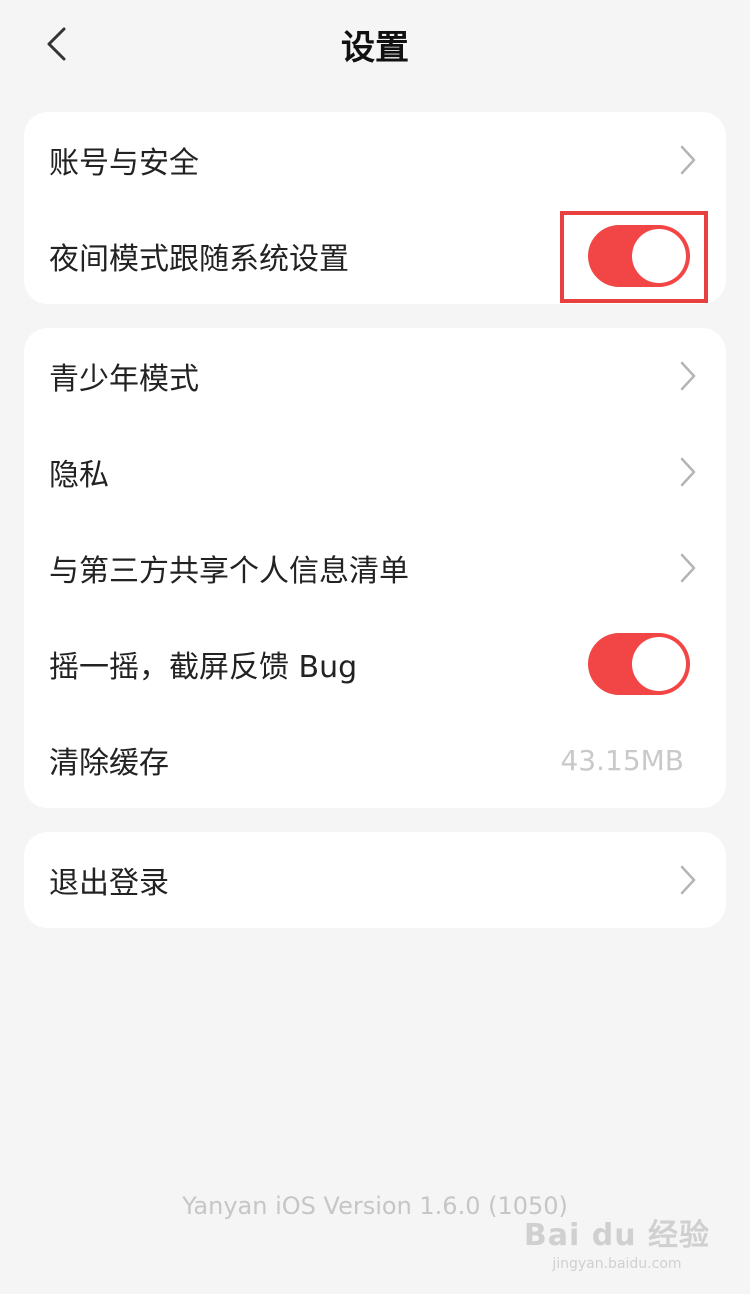 The image size is (750, 1294). What do you see at coordinates (375, 160) in the screenshot?
I see `account-security-row: 账号与安全` at bounding box center [375, 160].